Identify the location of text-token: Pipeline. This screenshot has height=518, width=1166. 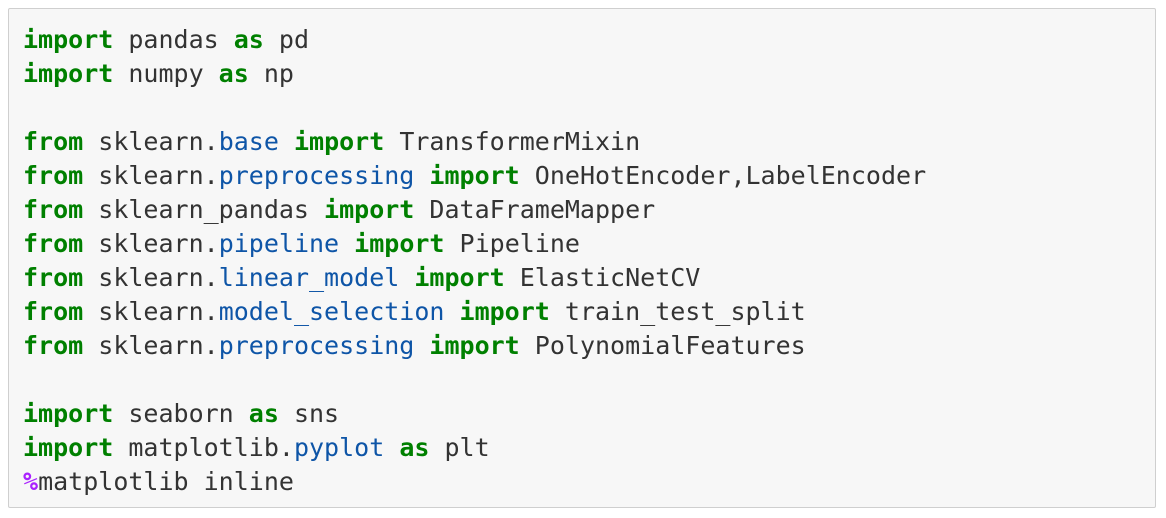
(512, 243).